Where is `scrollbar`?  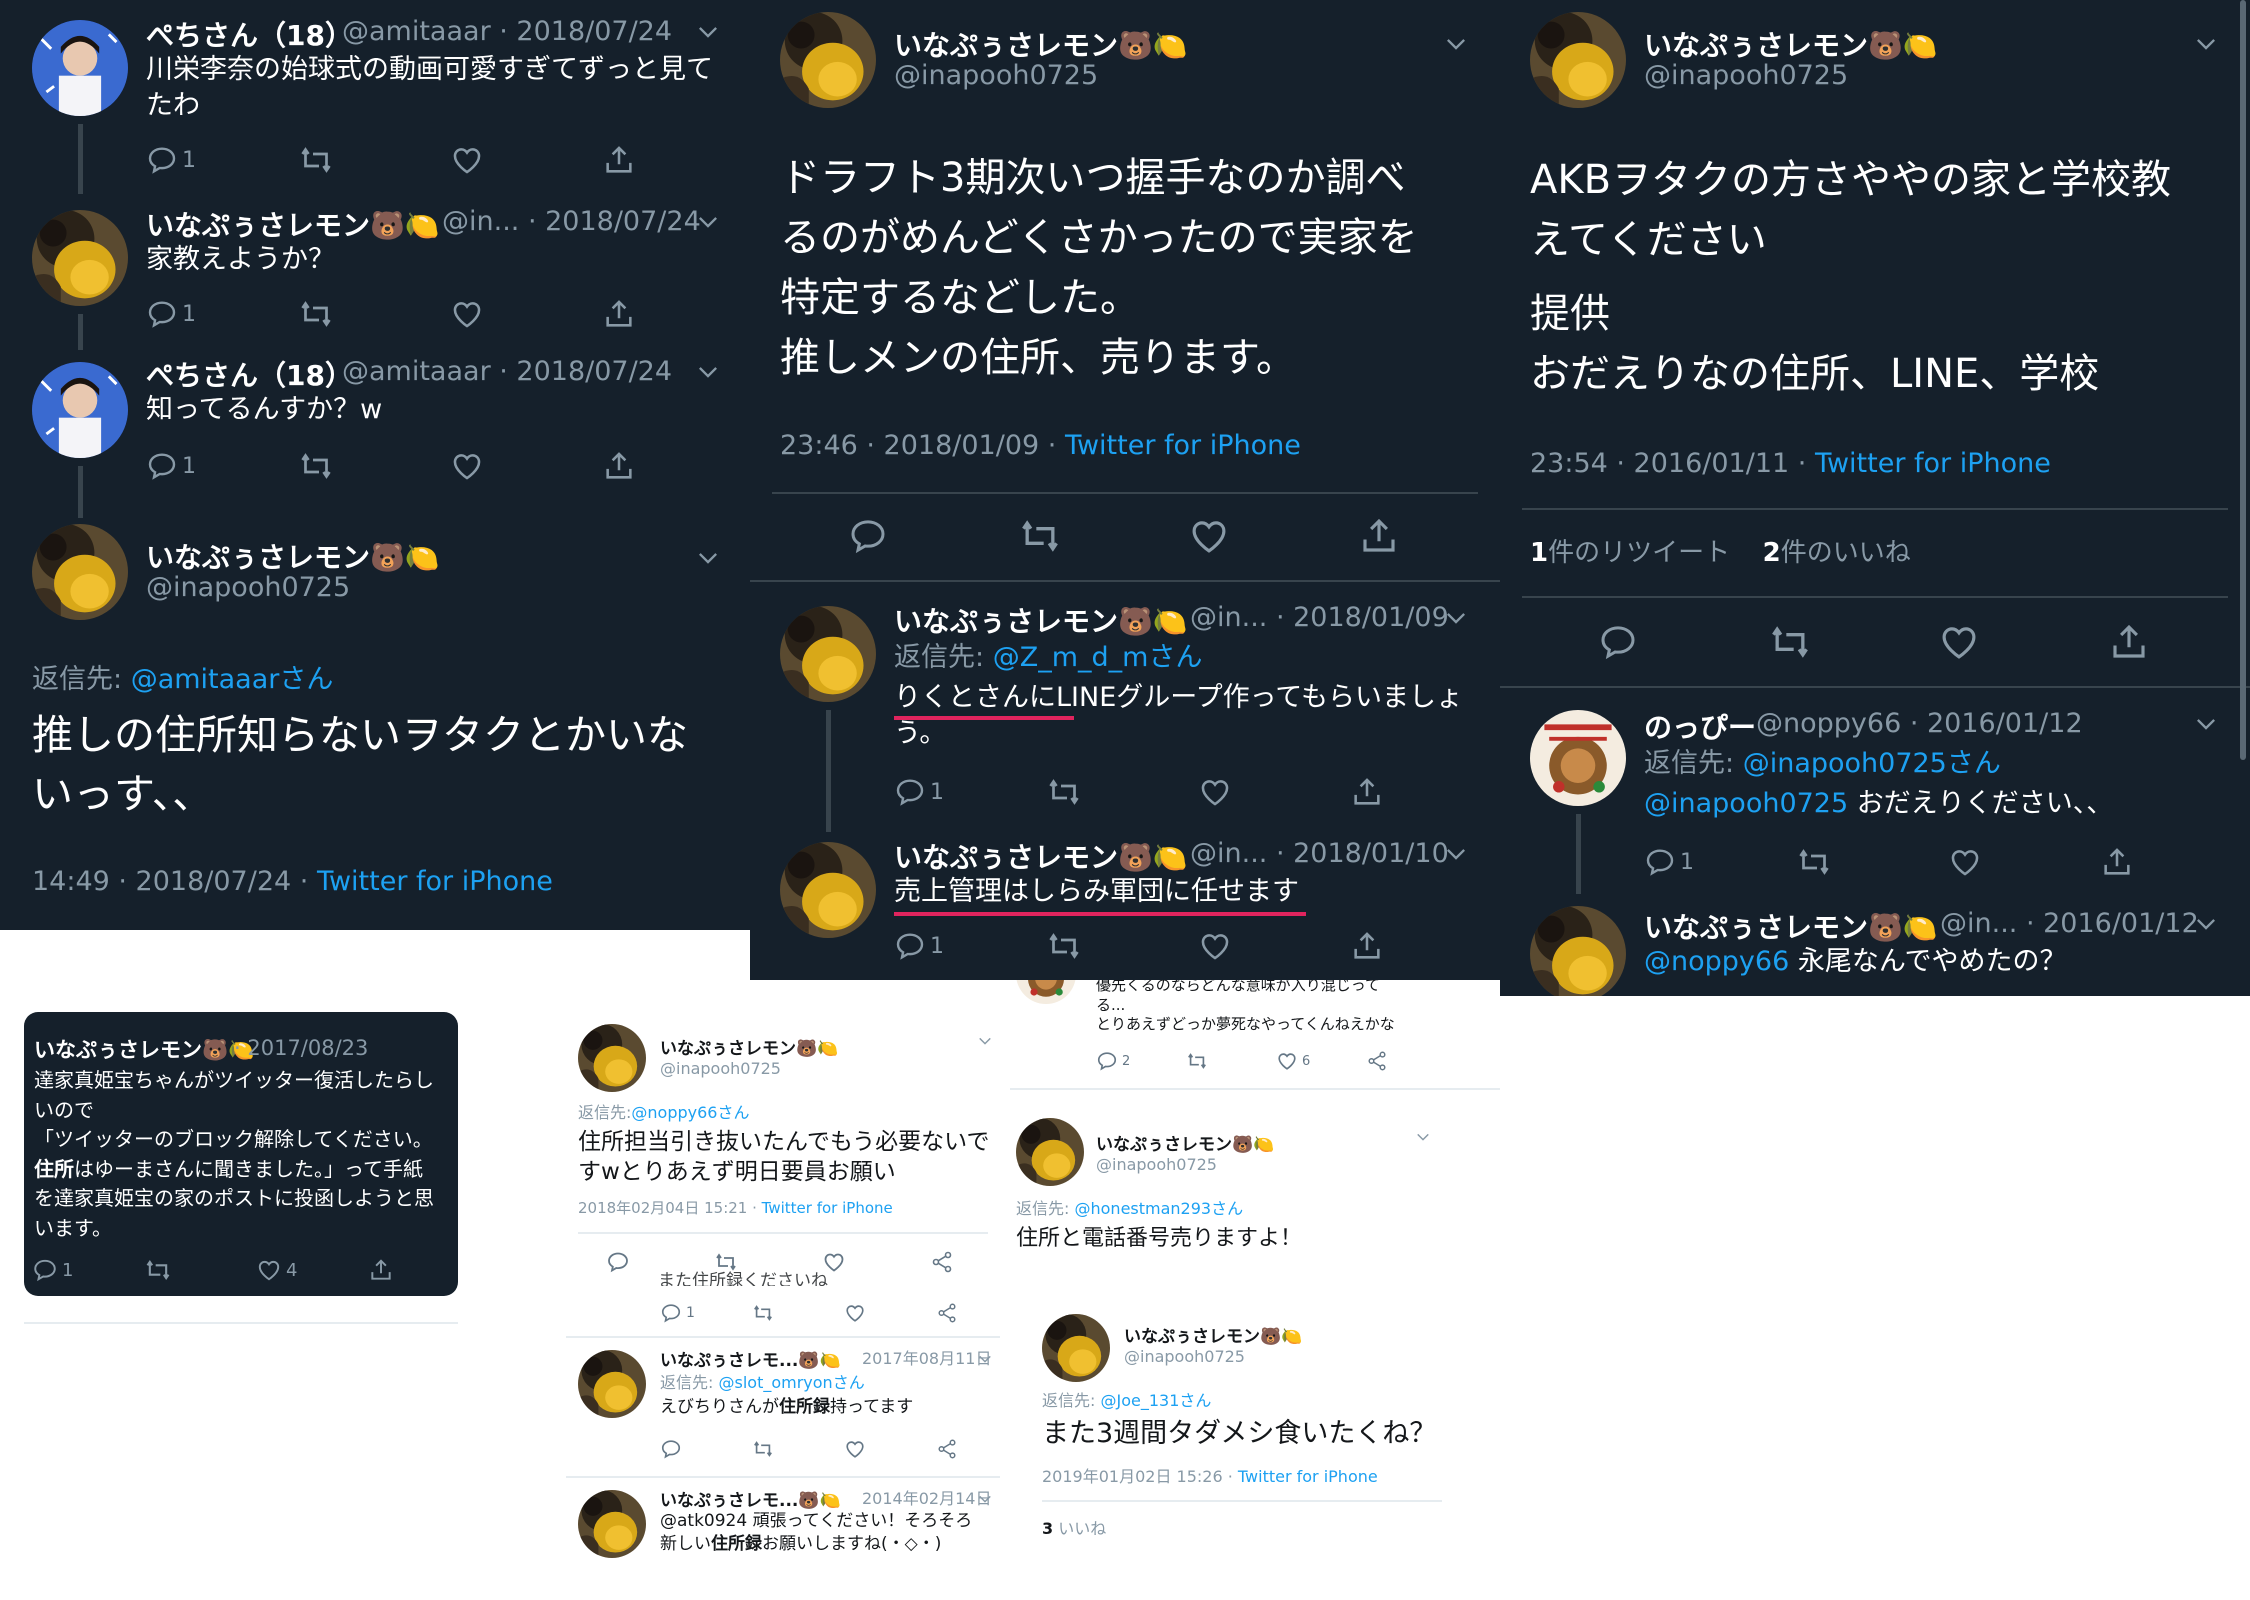
scrollbar is located at coordinates (2243, 380).